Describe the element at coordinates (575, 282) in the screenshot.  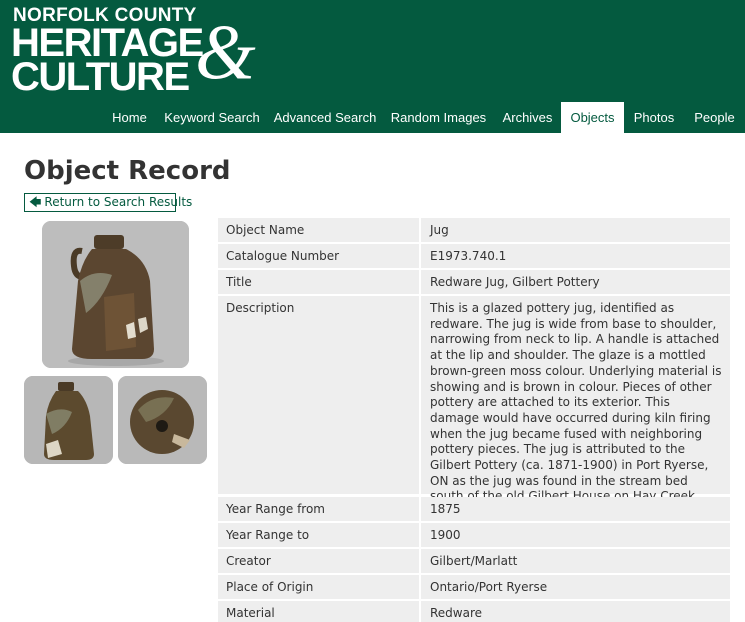
I see `field-value: Redware Jug, Gilbert Pottery` at that location.